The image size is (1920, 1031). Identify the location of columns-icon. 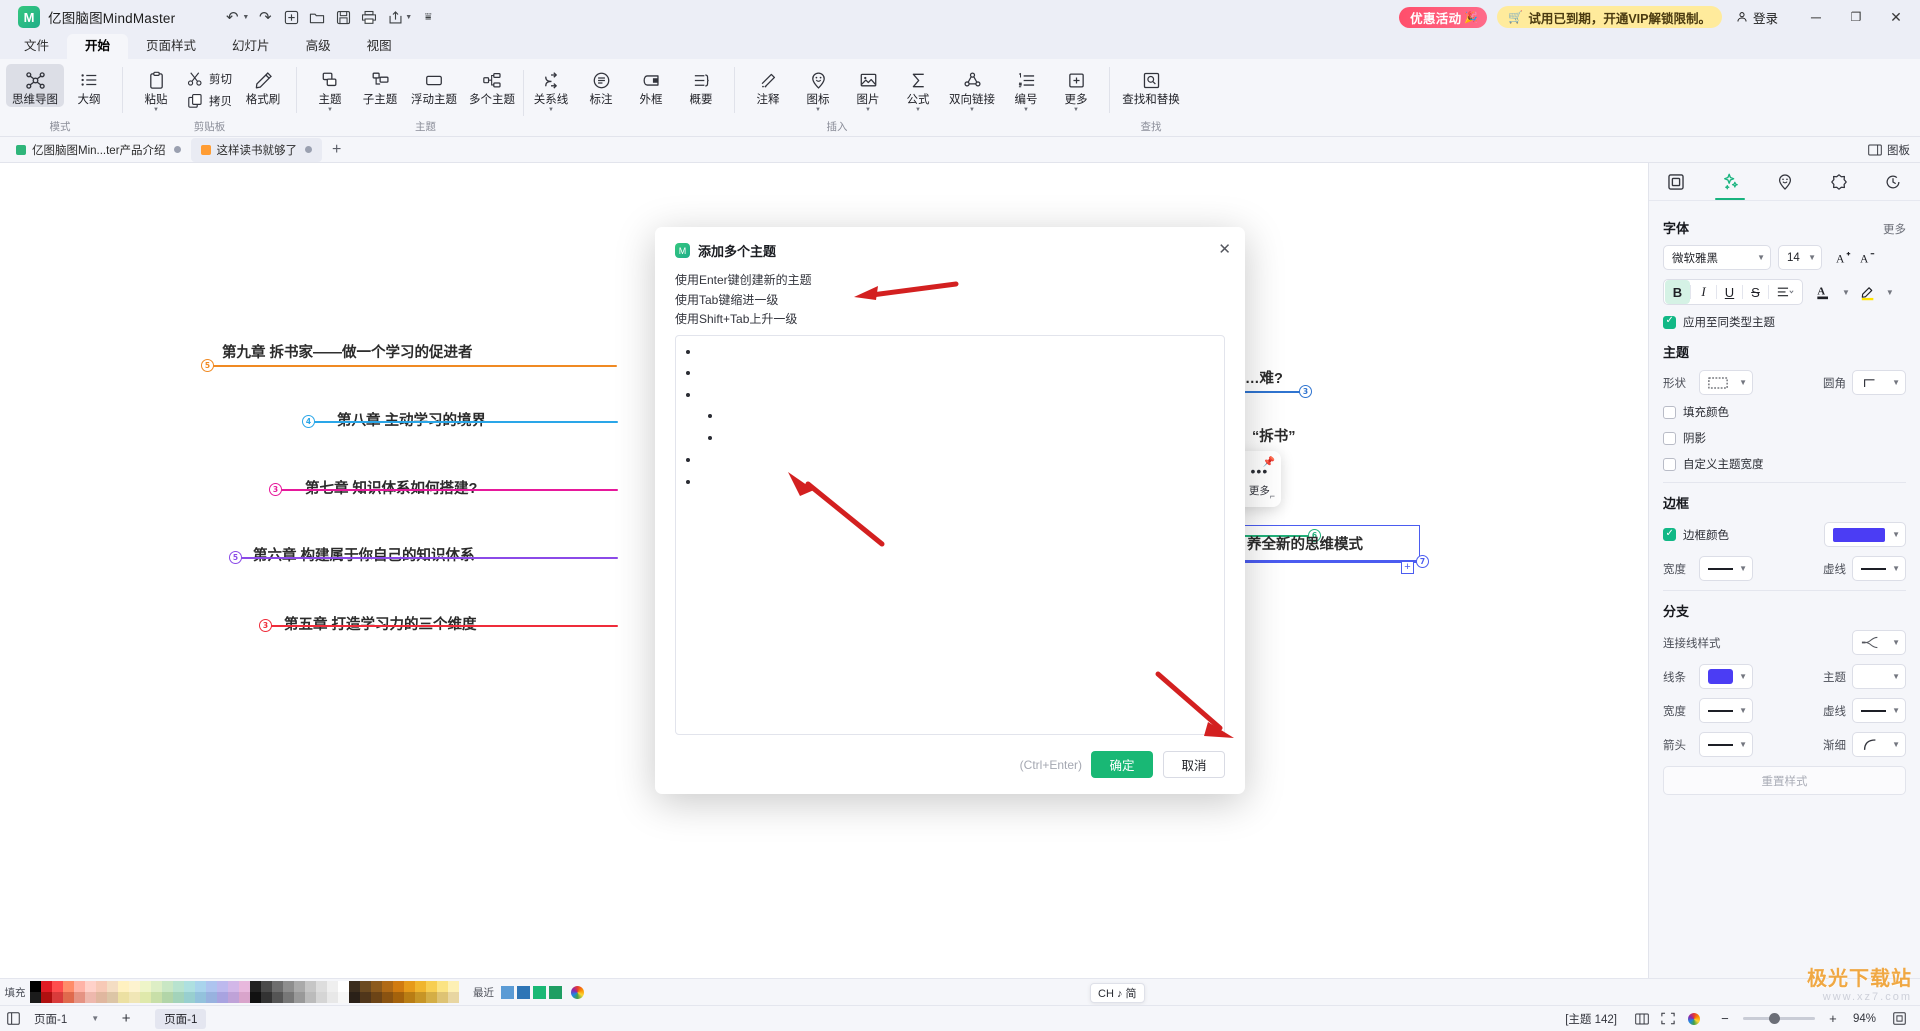
(1642, 1019).